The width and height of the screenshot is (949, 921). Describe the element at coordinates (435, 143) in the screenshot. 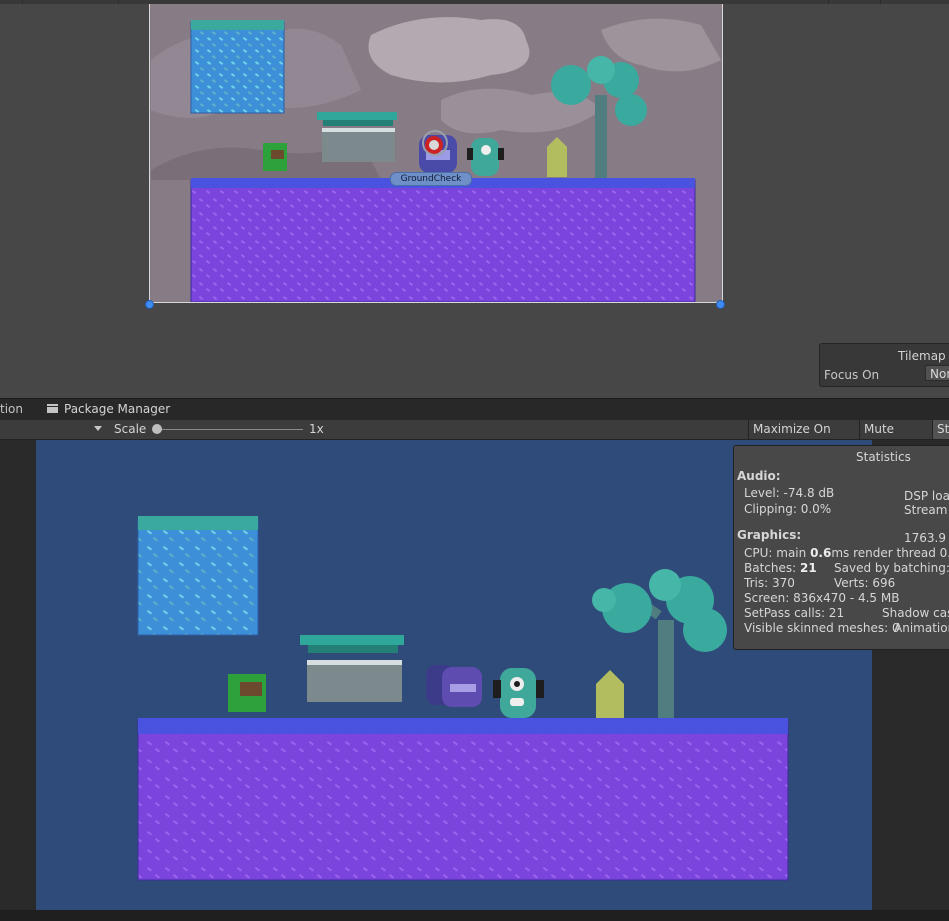

I see `groundcheck-gizmo-icon` at that location.